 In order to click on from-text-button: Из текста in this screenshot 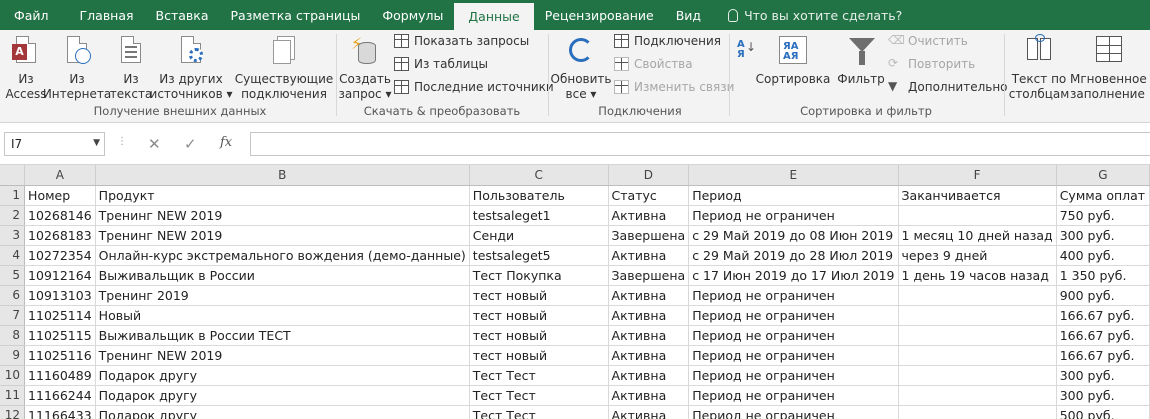, I will do `click(131, 68)`.